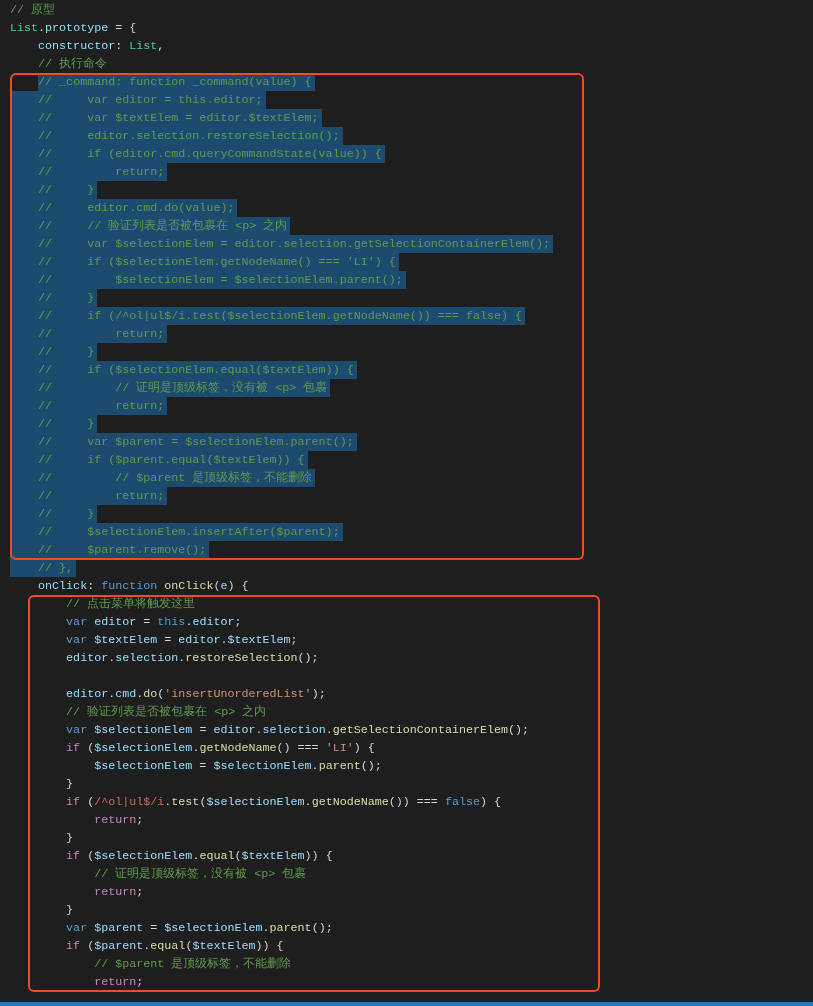 This screenshot has height=1006, width=813. What do you see at coordinates (131, 604) in the screenshot?
I see `code-line: // 点击菜单将触发这里` at bounding box center [131, 604].